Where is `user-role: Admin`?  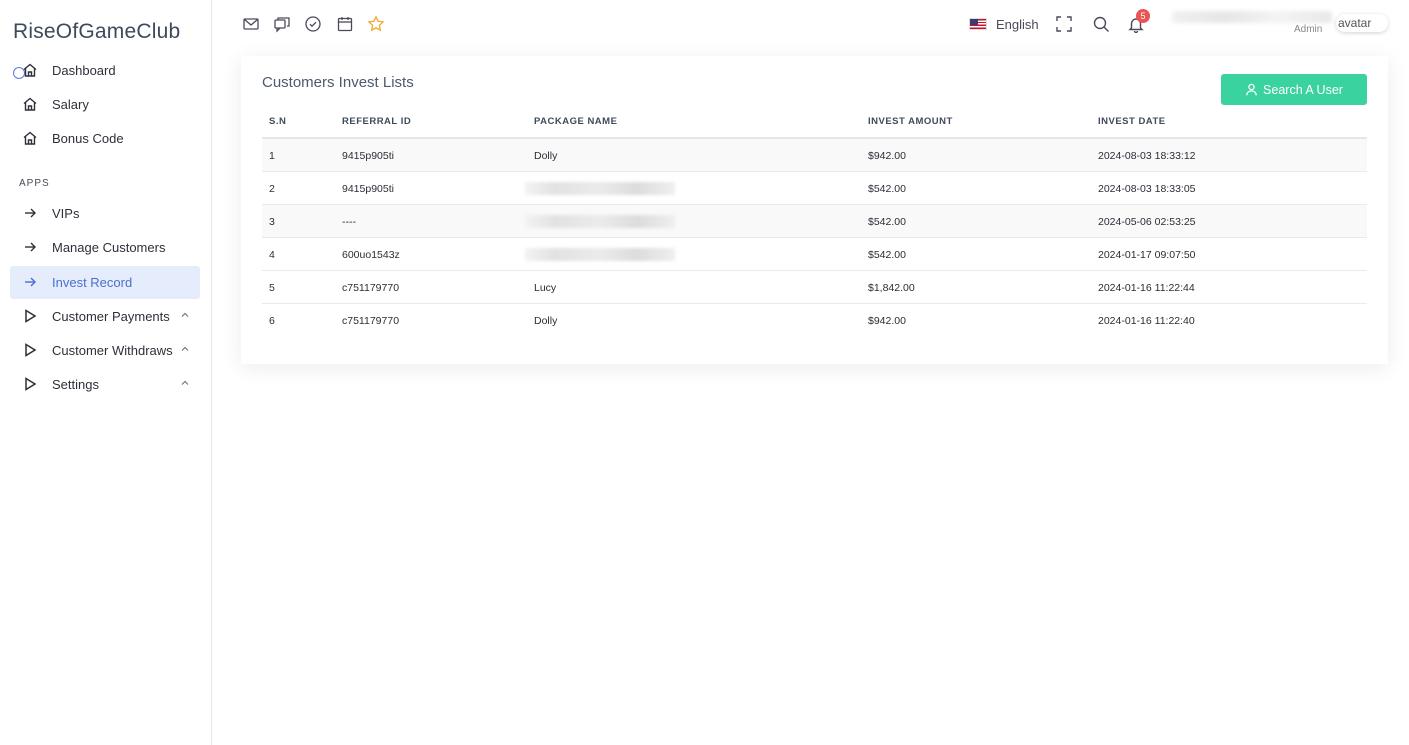
user-role: Admin is located at coordinates (1308, 29).